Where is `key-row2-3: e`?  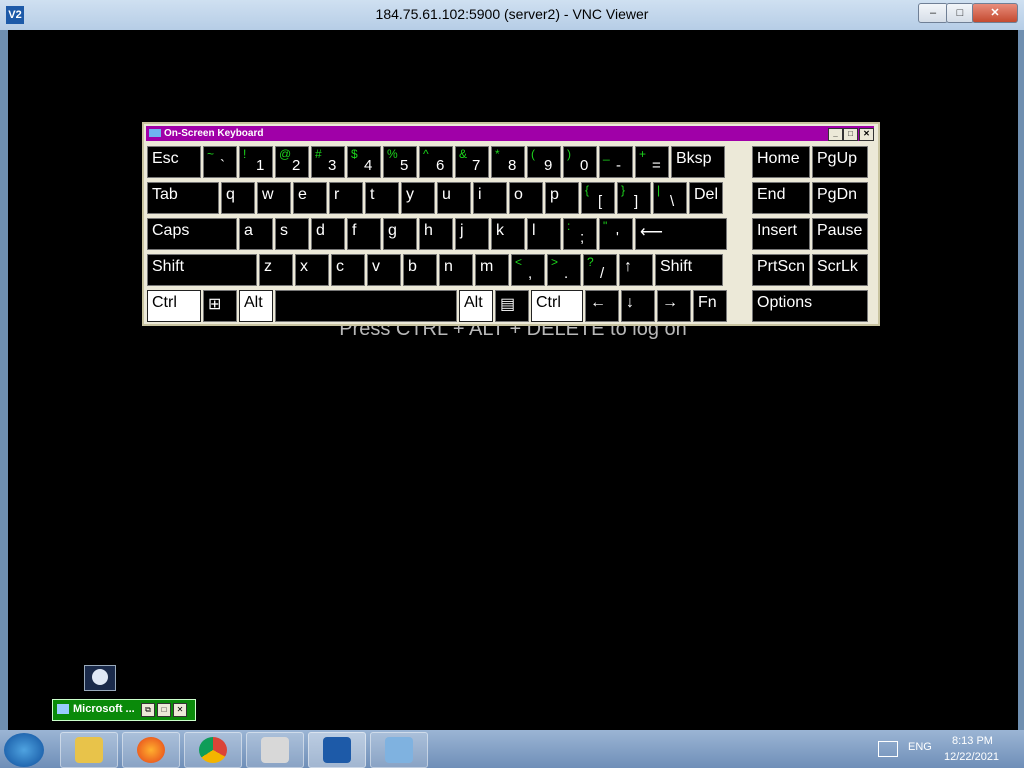
key-row2-3: e is located at coordinates (310, 198).